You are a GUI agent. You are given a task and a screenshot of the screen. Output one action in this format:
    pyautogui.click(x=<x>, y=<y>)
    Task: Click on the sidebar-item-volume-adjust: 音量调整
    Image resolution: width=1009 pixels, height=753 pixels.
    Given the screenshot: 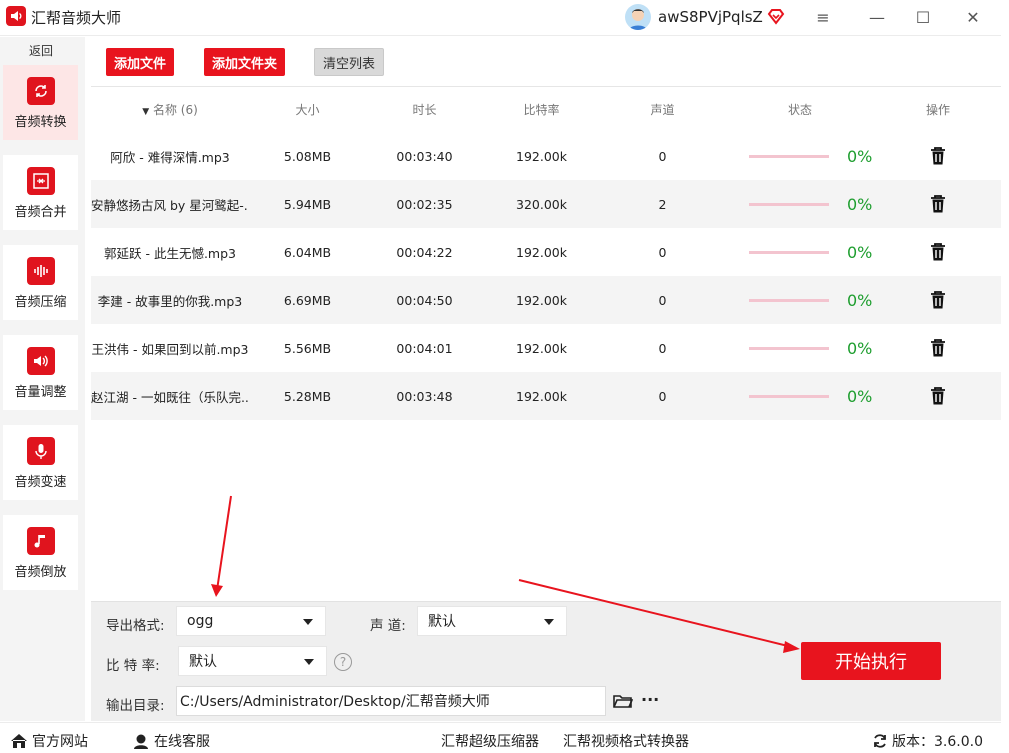 What is the action you would take?
    pyautogui.click(x=40, y=372)
    